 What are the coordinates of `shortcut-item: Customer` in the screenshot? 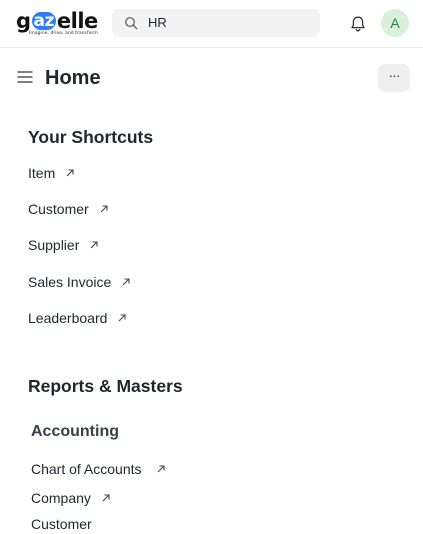 It's located at (68, 209).